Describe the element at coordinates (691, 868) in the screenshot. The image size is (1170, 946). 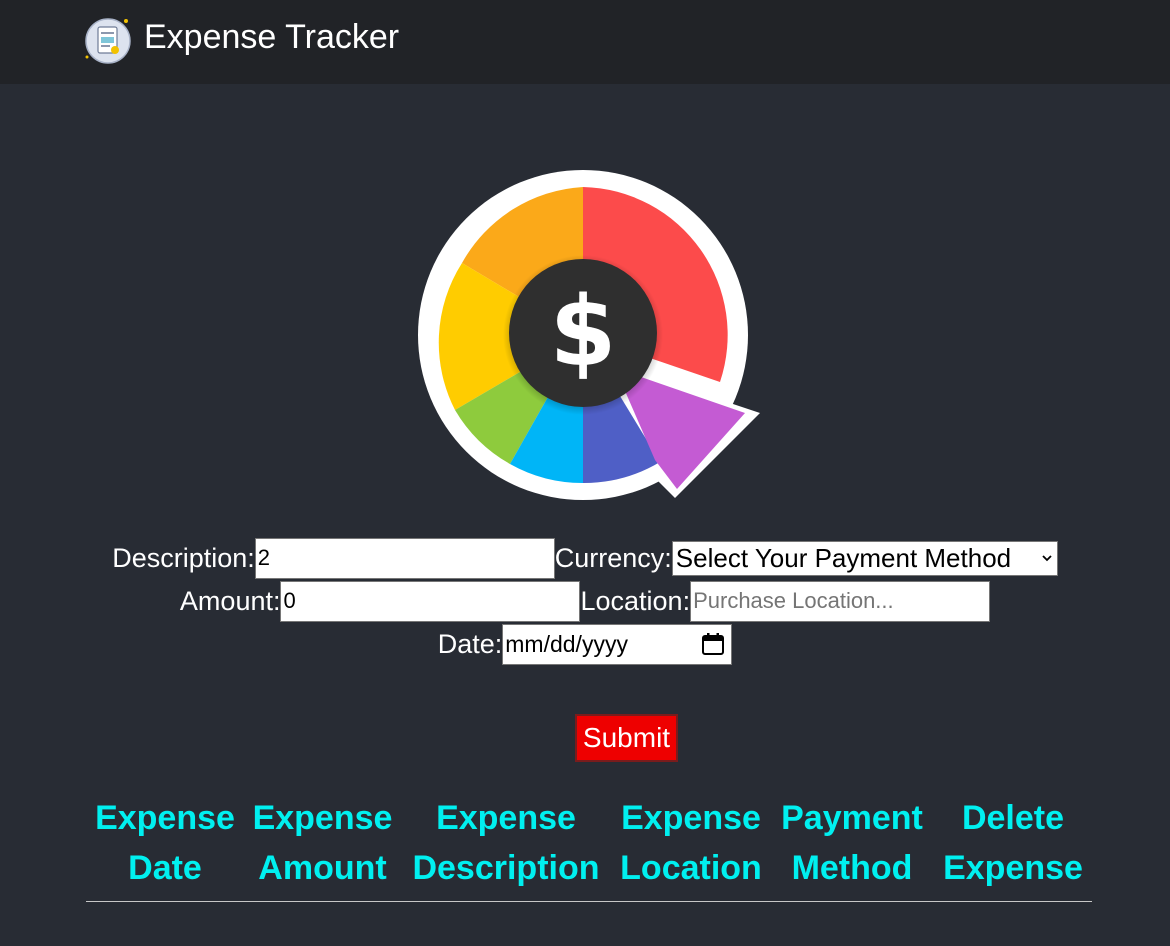
I see `header-line: Location` at that location.